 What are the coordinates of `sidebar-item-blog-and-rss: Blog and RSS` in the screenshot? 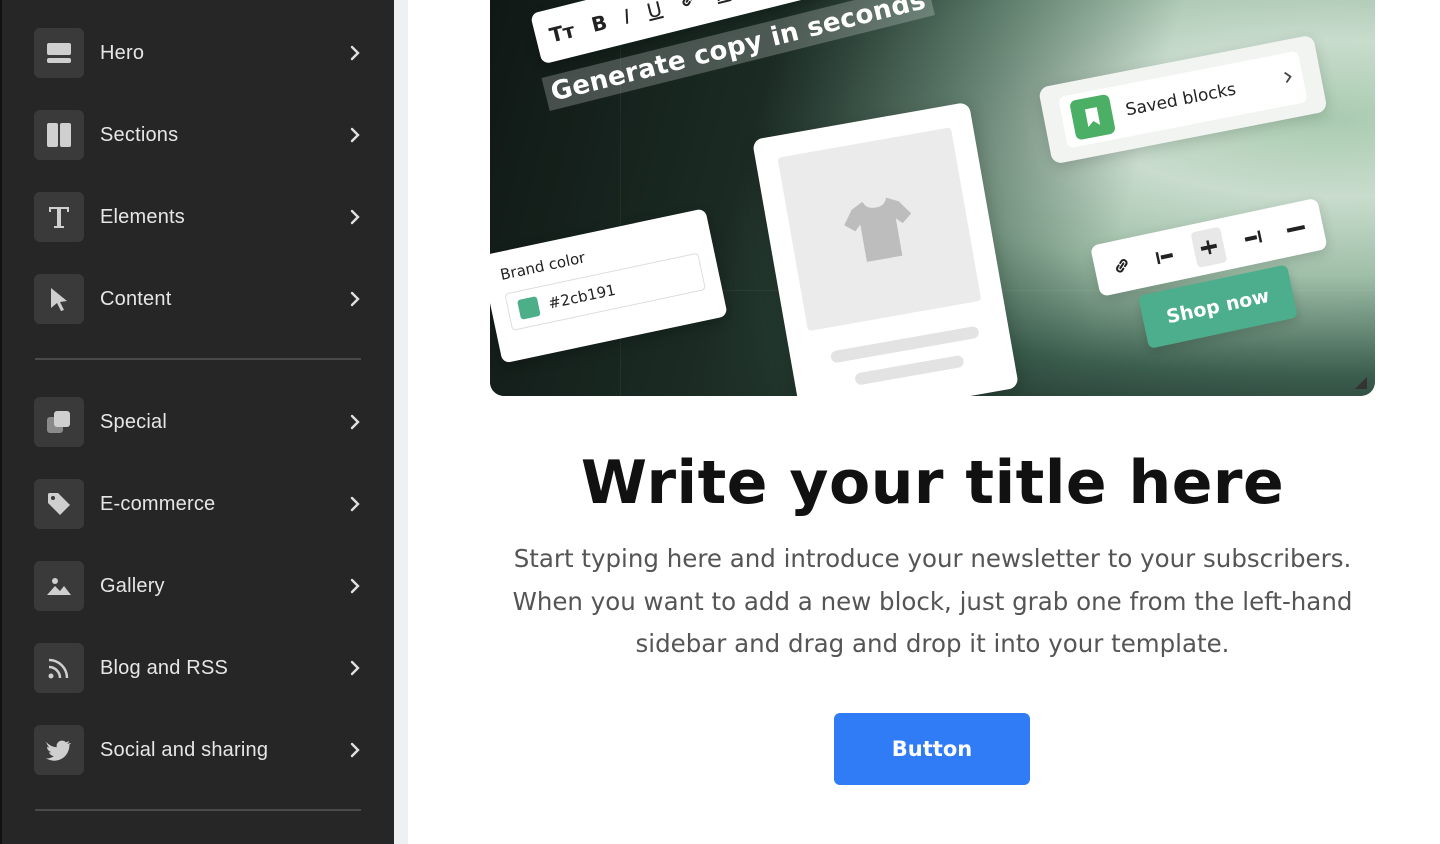 It's located at (199, 668).